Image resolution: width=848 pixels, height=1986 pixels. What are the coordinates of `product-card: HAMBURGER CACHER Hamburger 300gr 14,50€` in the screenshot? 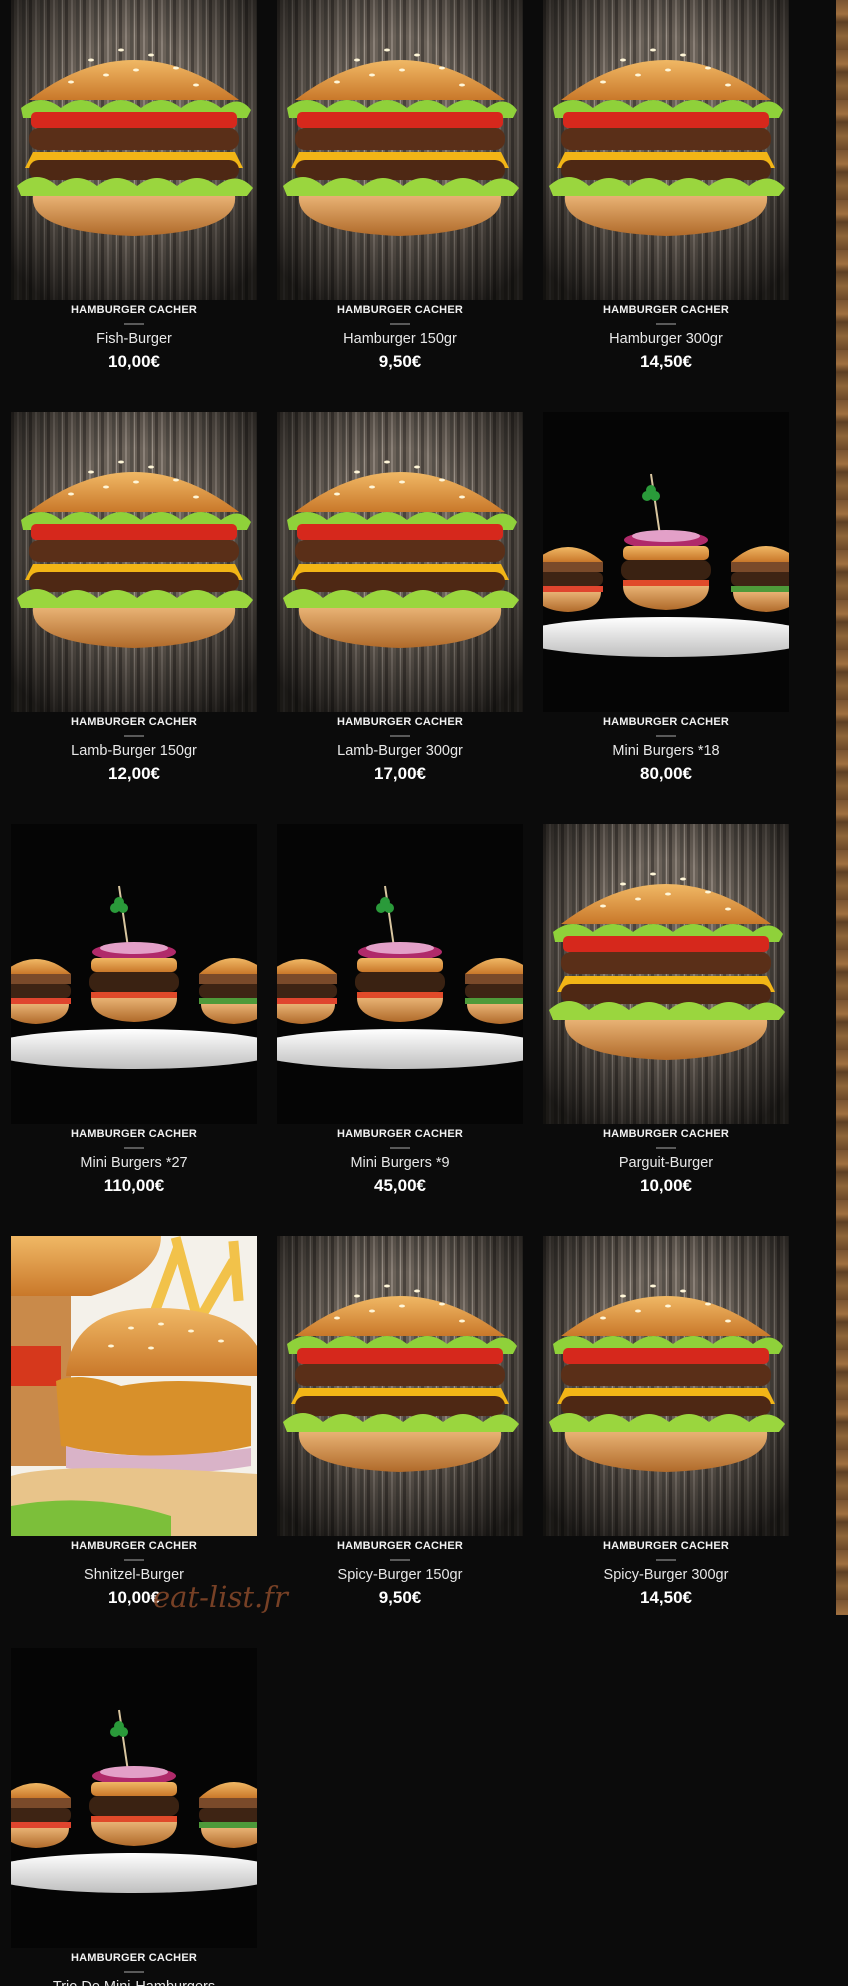 It's located at (666, 206).